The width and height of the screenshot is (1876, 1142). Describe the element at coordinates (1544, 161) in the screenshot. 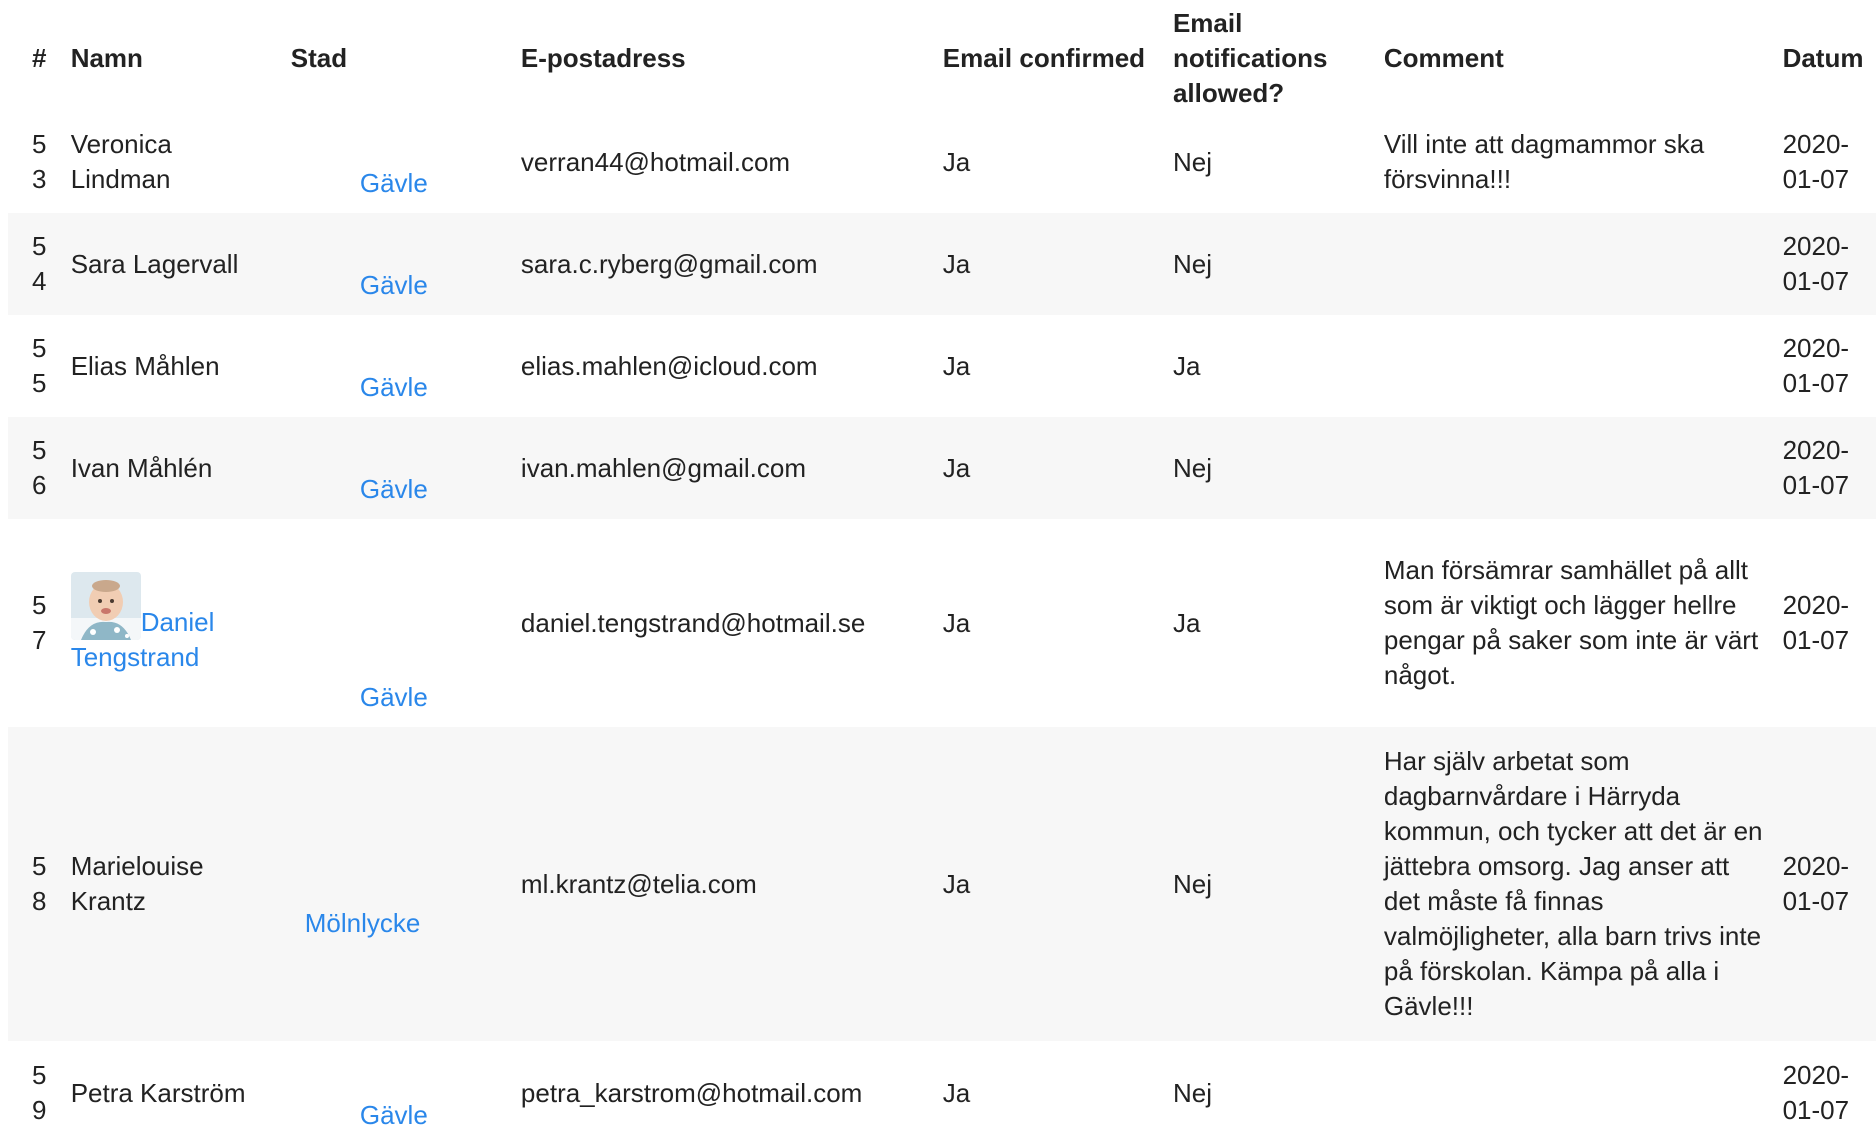

I see `comment-text: Vill inte att dagmammor ska försvinna!!!` at that location.